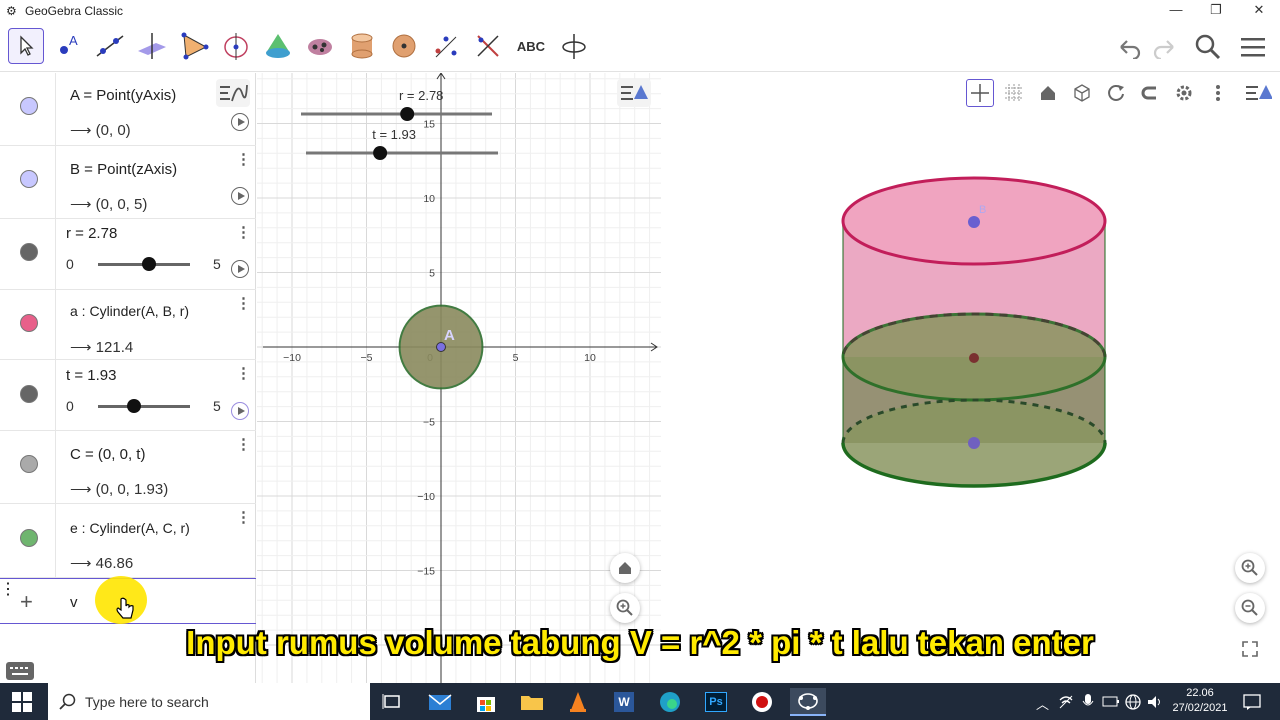 The image size is (1280, 720). Describe the element at coordinates (26, 46) in the screenshot. I see `move-tool` at that location.